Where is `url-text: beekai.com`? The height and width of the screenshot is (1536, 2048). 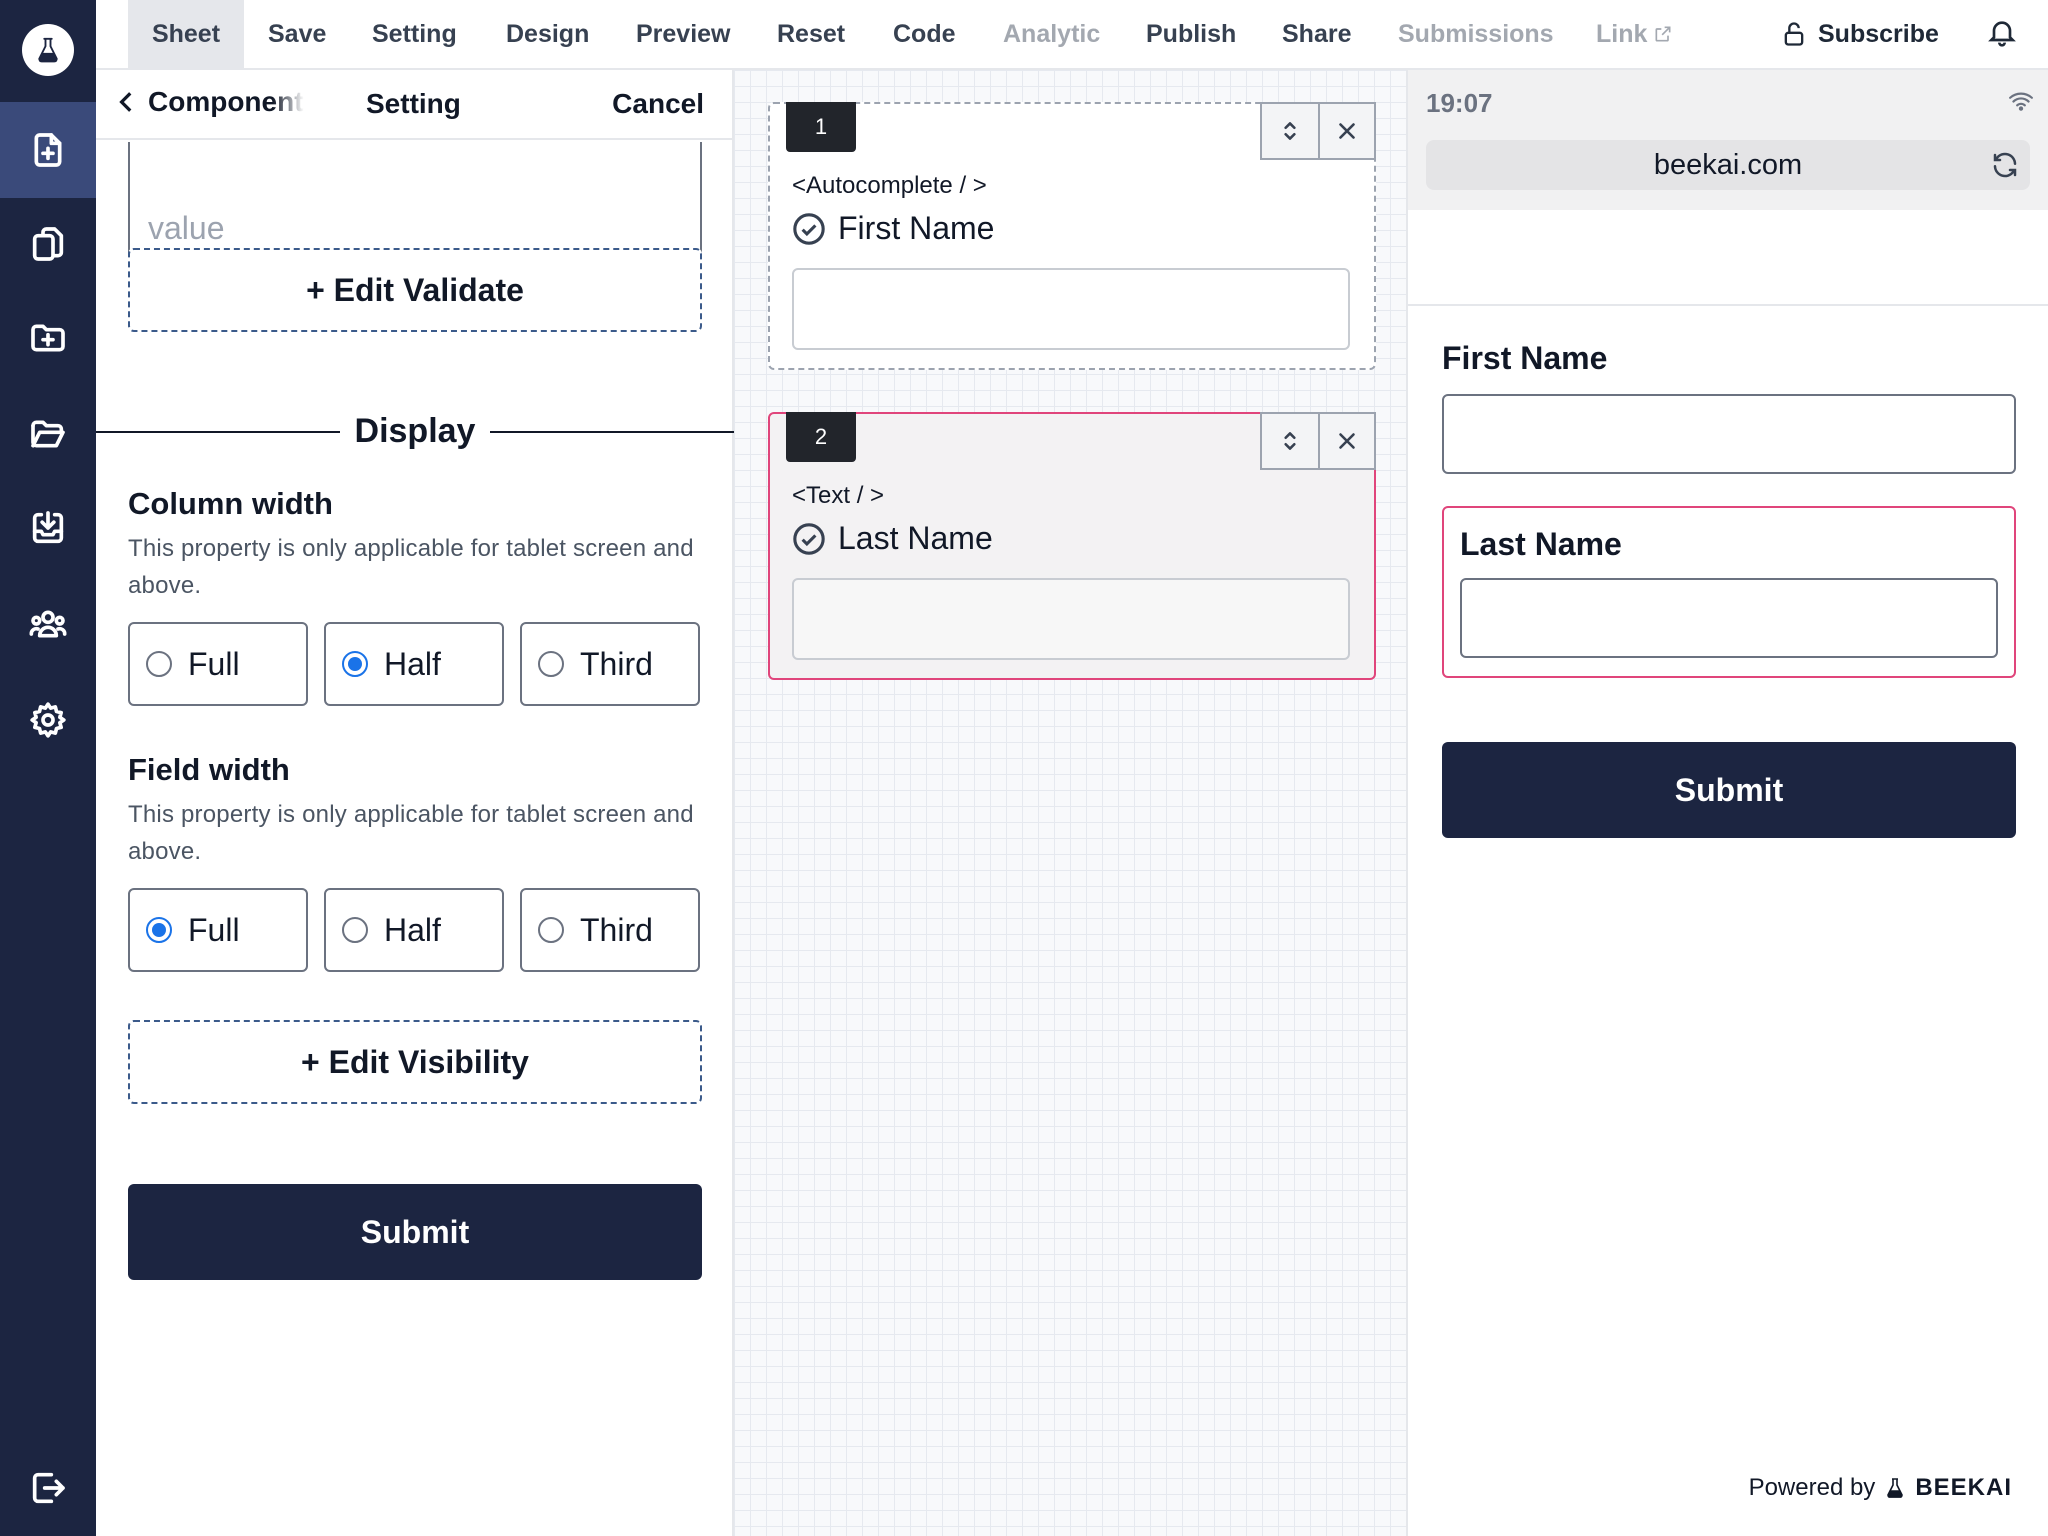
url-text: beekai.com is located at coordinates (1728, 164).